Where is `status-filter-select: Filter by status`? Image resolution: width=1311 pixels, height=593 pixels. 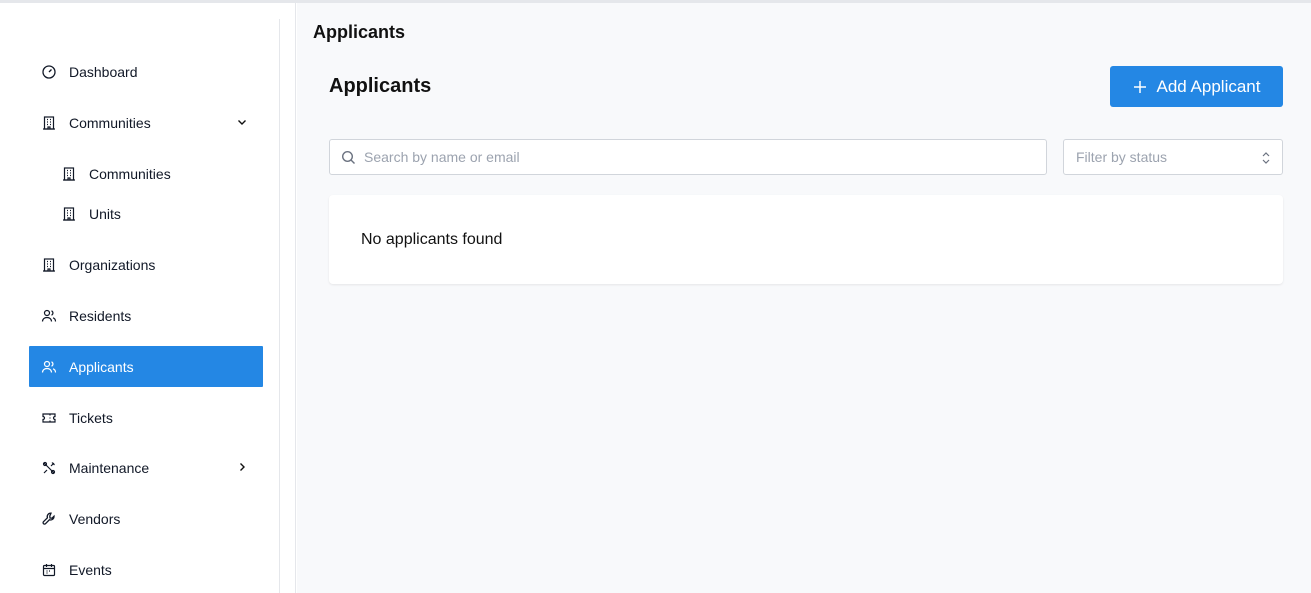 status-filter-select: Filter by status is located at coordinates (1173, 157).